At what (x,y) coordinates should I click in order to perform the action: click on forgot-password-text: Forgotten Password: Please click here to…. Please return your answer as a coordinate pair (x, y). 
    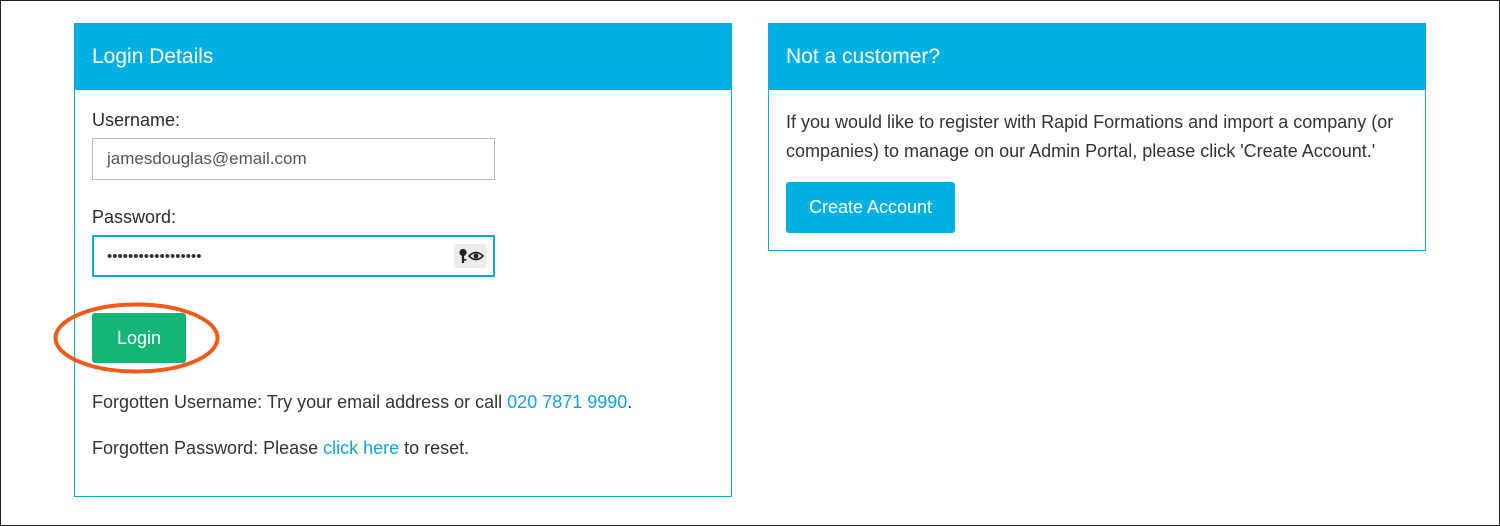
    Looking at the image, I should click on (280, 448).